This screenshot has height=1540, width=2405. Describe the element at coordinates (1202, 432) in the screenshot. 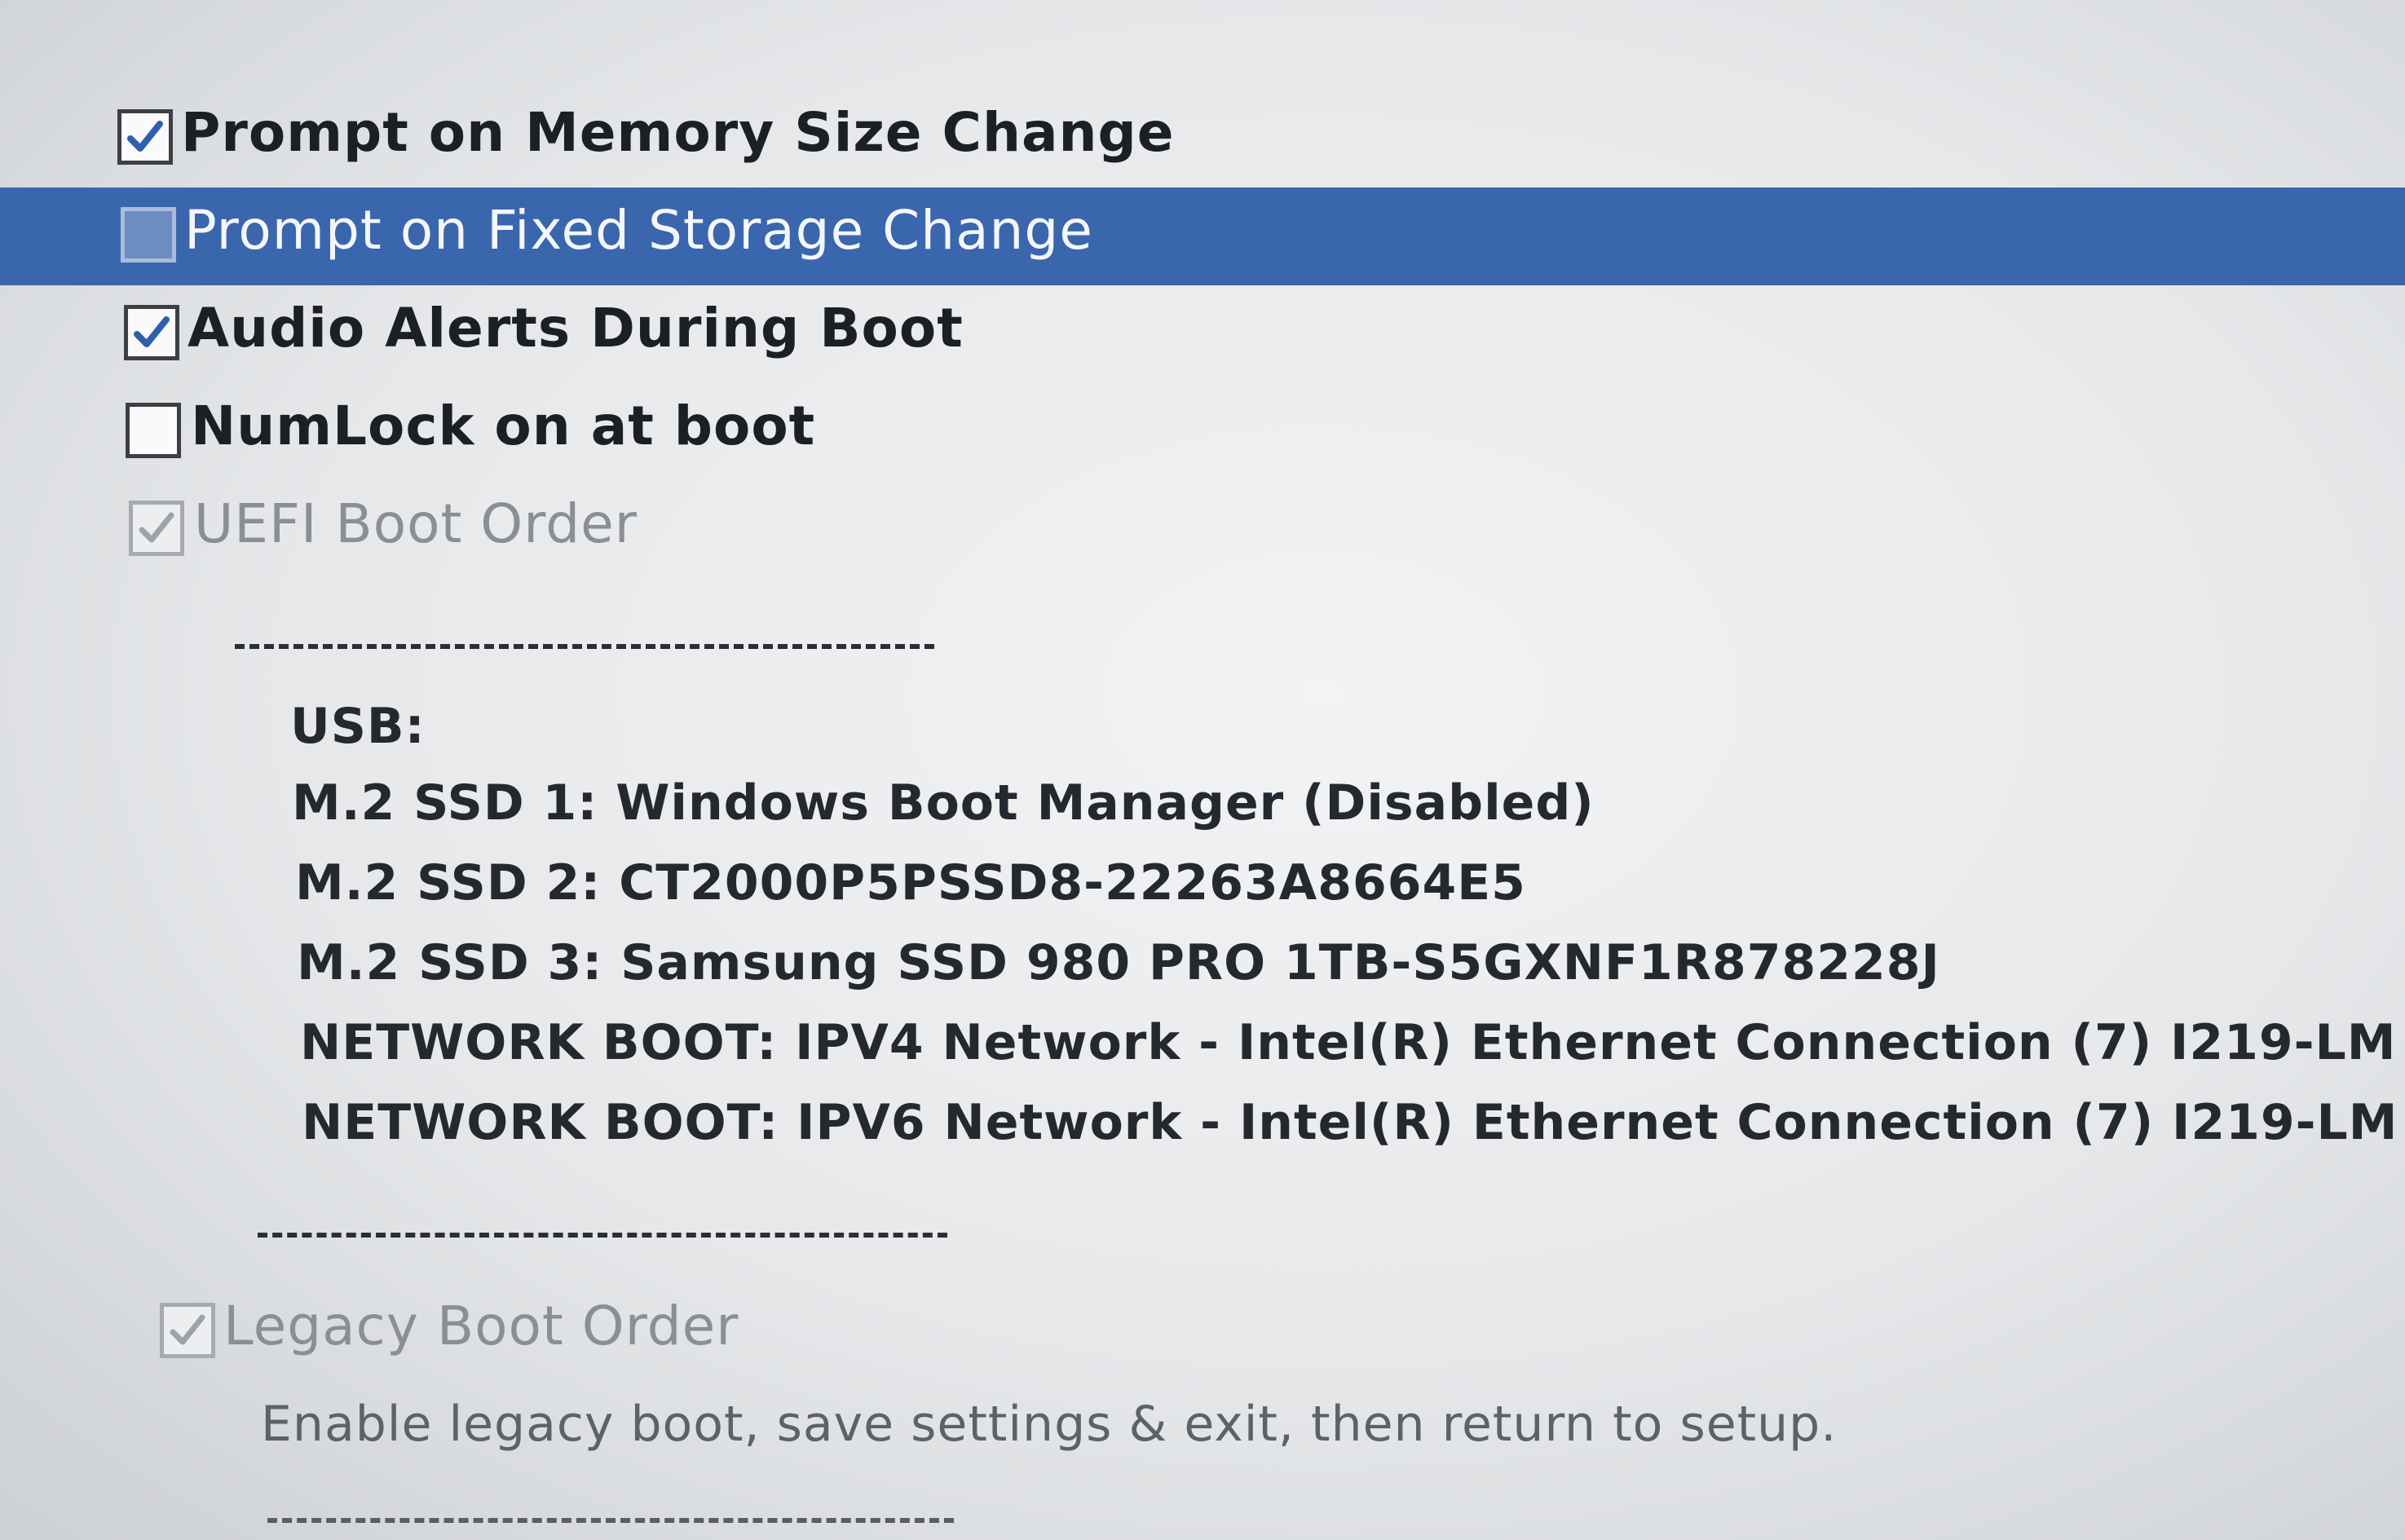

I see `option-numlock-on-at-boot: NumLock on at boot` at that location.